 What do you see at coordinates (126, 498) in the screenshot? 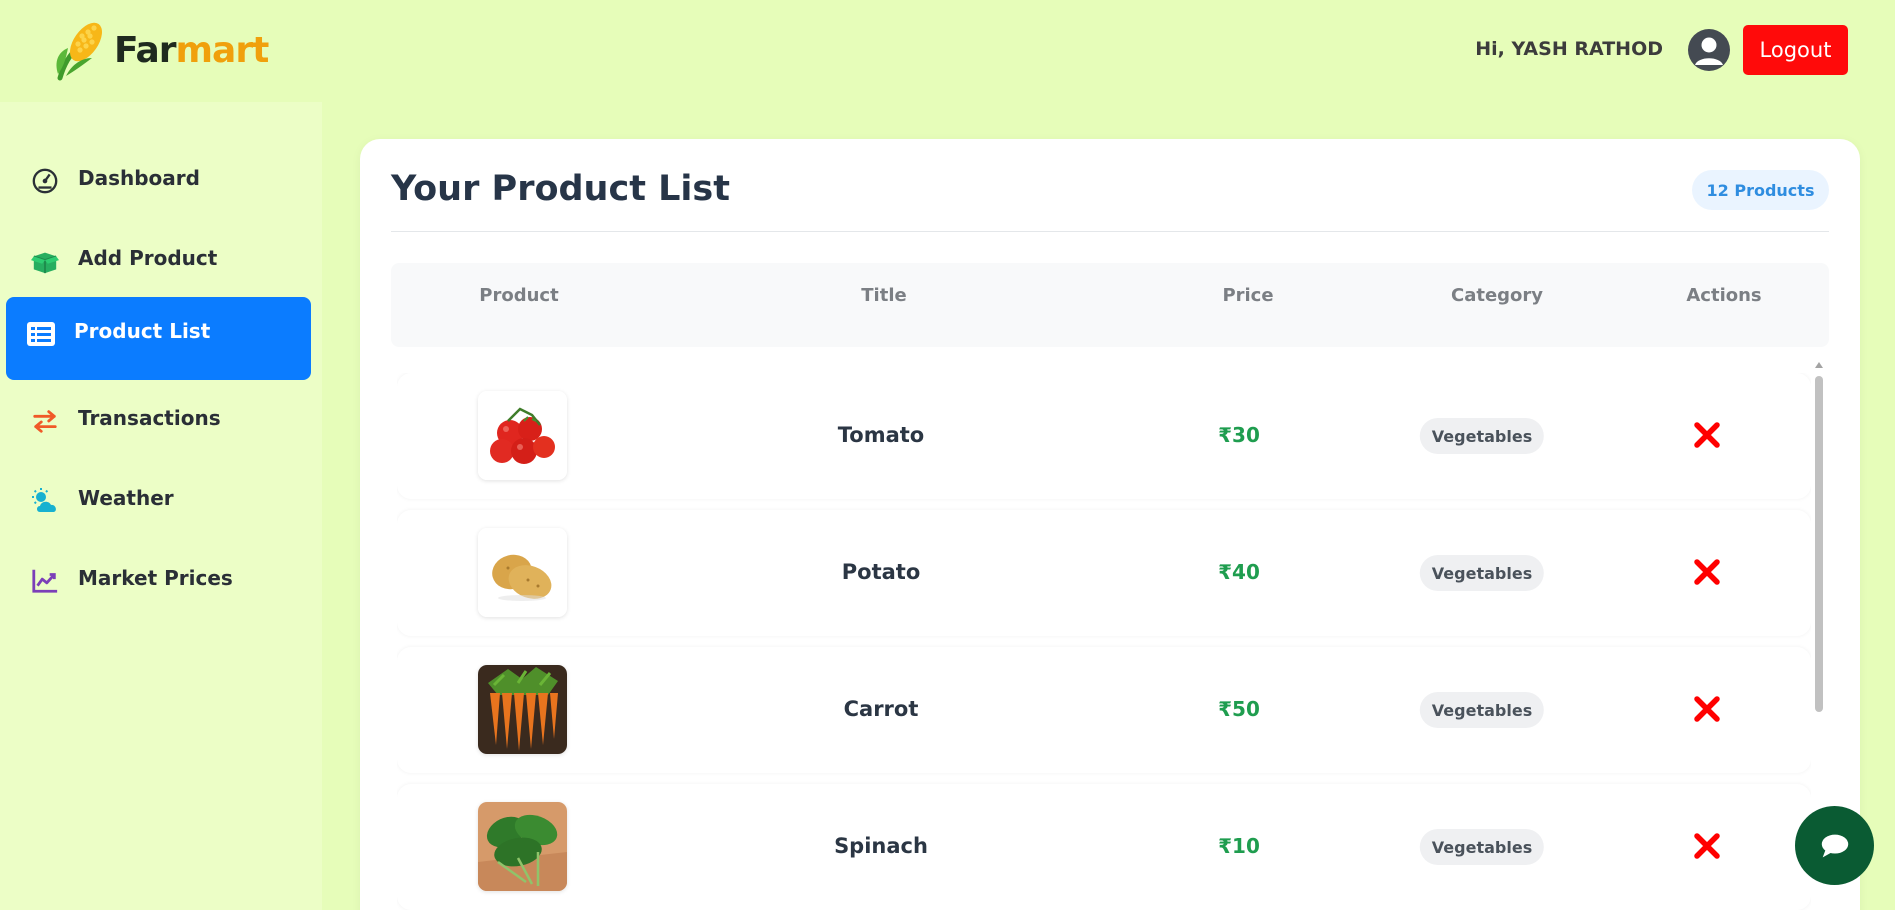
I see `sidebar-item-label: Weather` at bounding box center [126, 498].